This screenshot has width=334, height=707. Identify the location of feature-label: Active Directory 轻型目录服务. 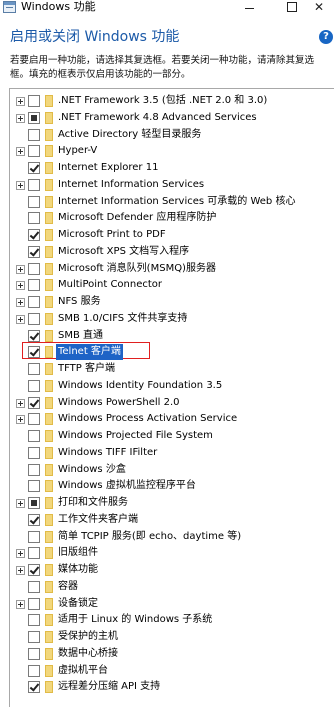
(129, 135).